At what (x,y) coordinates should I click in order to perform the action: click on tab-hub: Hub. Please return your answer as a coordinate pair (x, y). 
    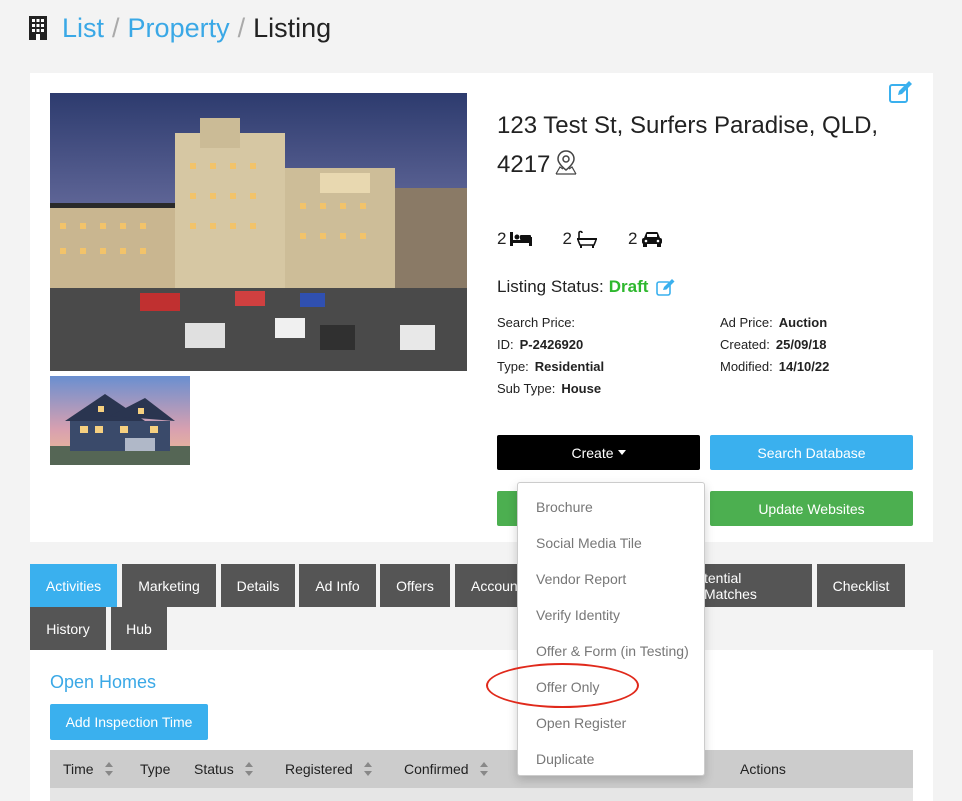
    Looking at the image, I should click on (139, 628).